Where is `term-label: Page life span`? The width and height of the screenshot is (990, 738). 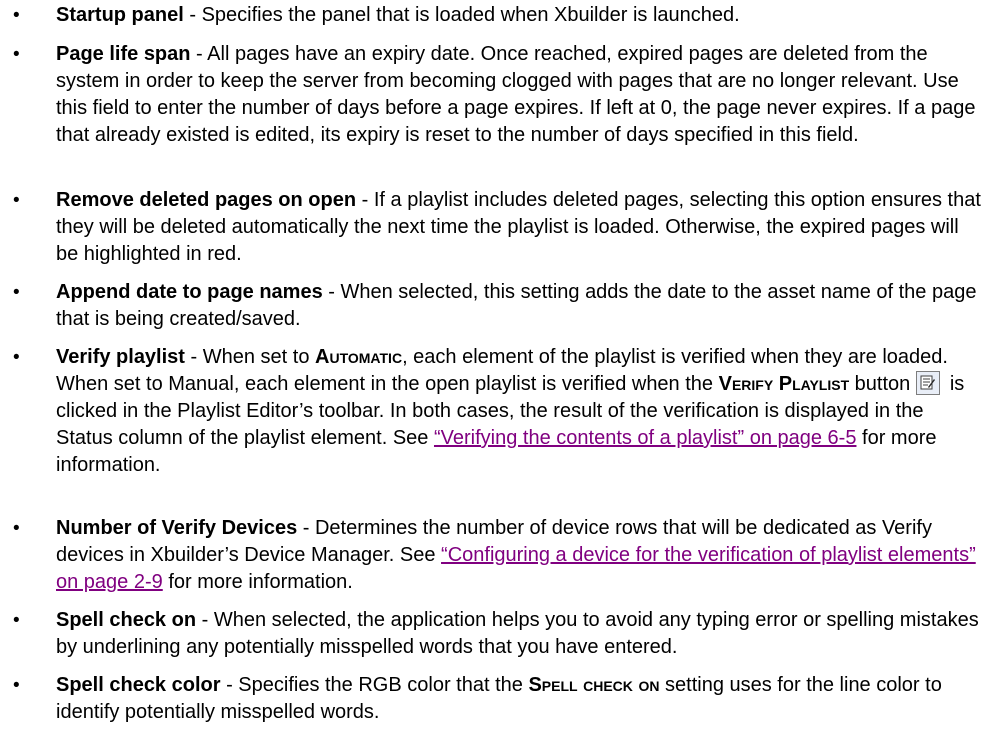 term-label: Page life span is located at coordinates (123, 54).